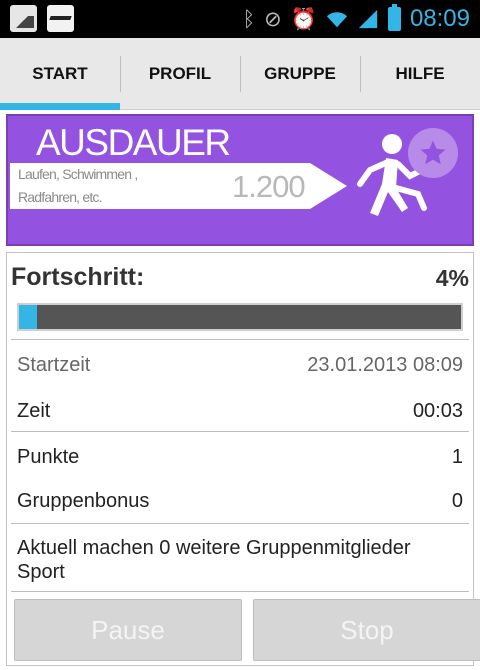  I want to click on detail-row-zeit: Zeit 00:03, so click(240, 411).